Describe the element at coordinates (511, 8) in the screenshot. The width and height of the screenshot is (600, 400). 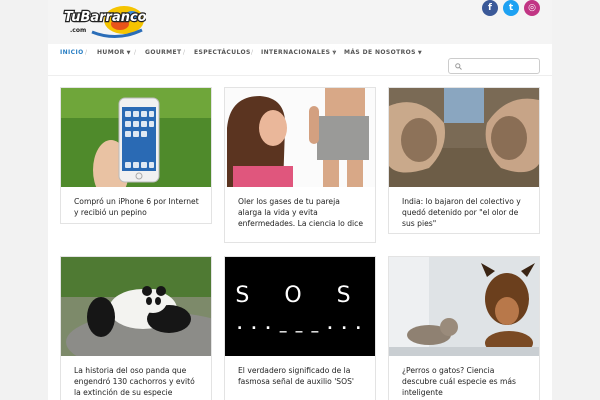
I see `twitter-icon: t` at that location.